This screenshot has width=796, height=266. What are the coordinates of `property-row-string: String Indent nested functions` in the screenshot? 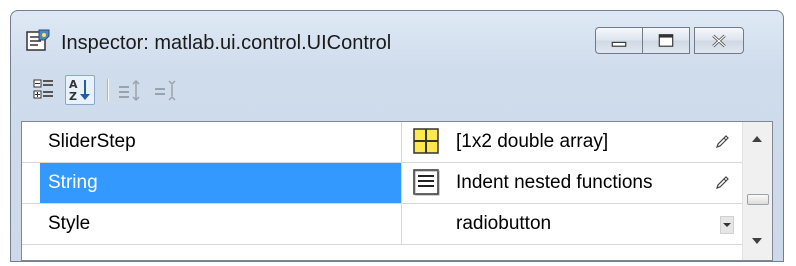 It's located at (382, 183).